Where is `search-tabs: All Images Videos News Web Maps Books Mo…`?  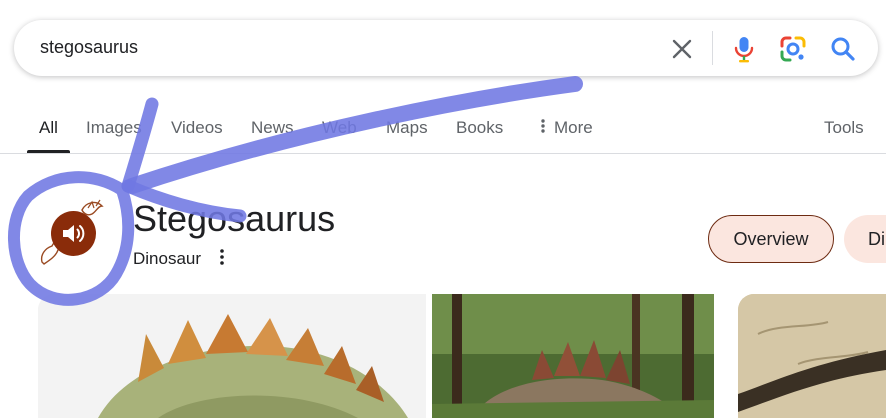
search-tabs: All Images Videos News Web Maps Books Mo… is located at coordinates (443, 133).